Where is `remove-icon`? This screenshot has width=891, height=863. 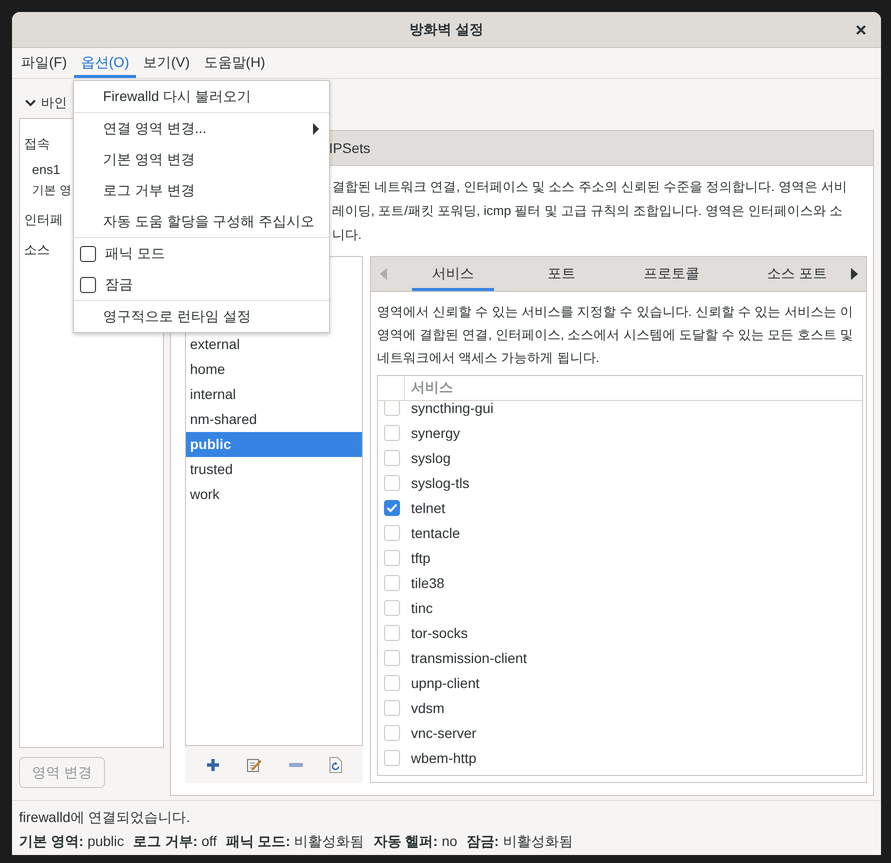 remove-icon is located at coordinates (295, 764).